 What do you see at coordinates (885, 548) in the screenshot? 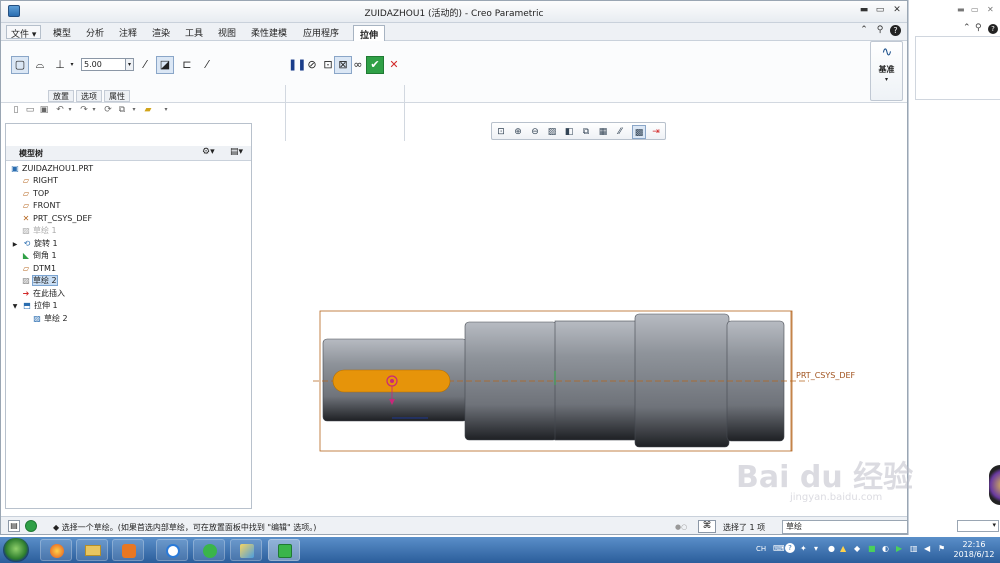
I see `tray-app-icon-5: ◐` at bounding box center [885, 548].